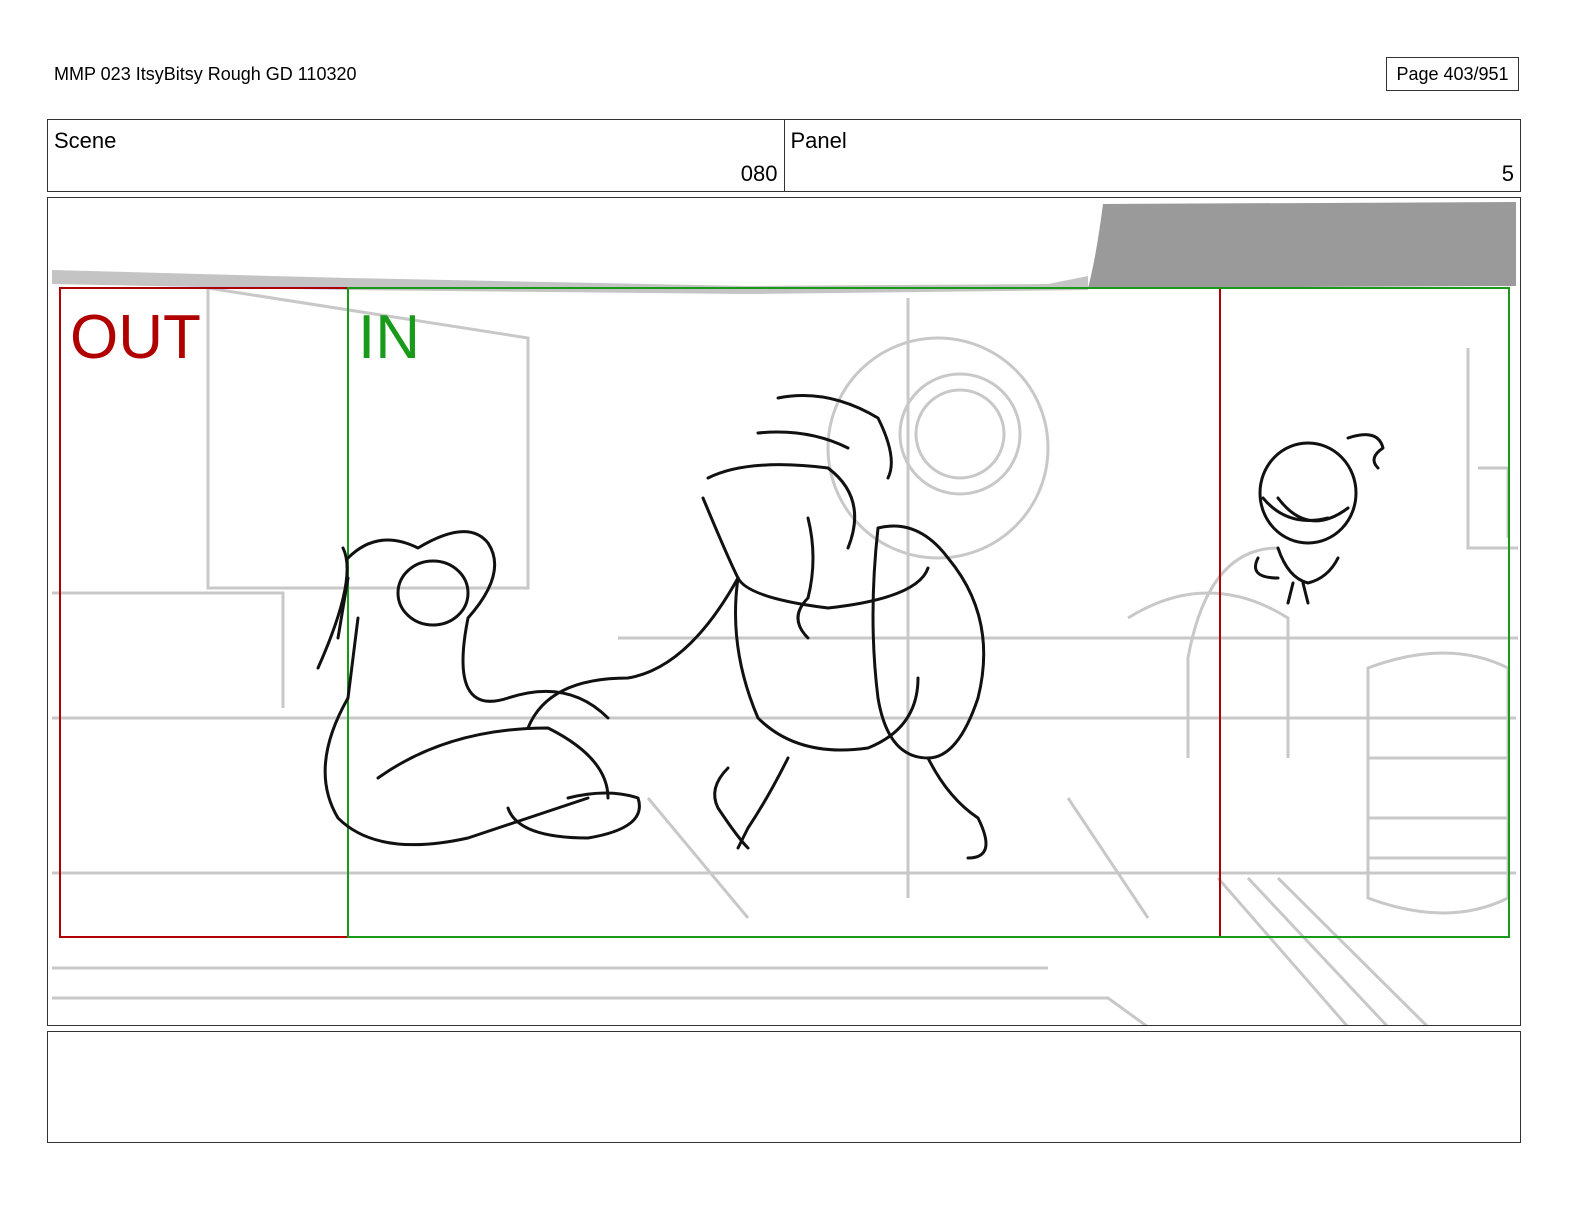 This screenshot has width=1582, height=1225. I want to click on scene-label: Scene, so click(85, 140).